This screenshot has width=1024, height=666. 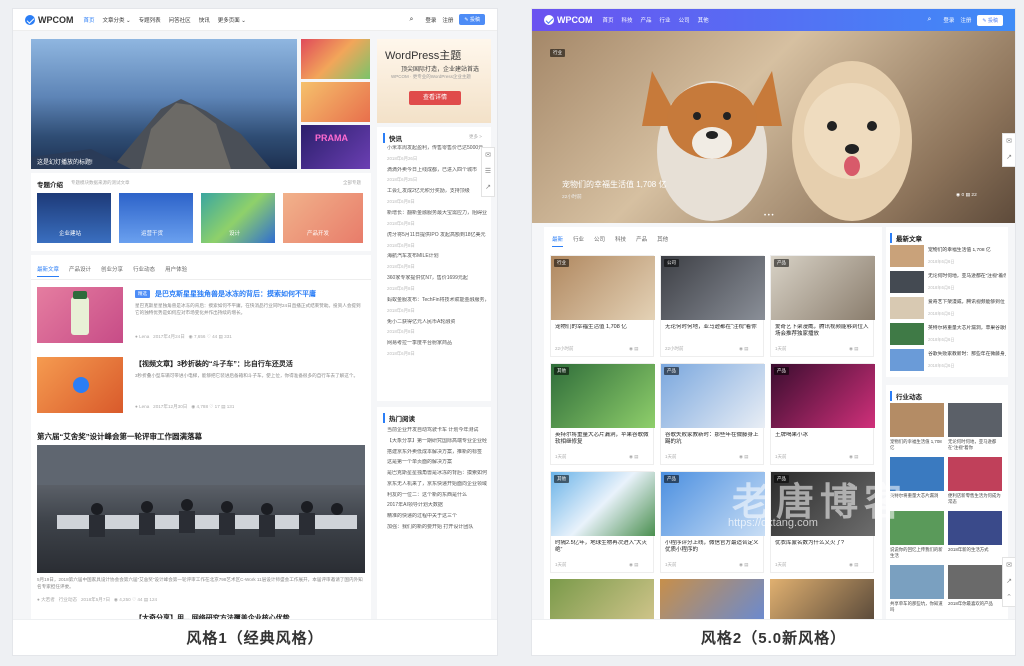 What do you see at coordinates (823, 440) in the screenshot?
I see `card-title: 王牌喝果小冰` at bounding box center [823, 440].